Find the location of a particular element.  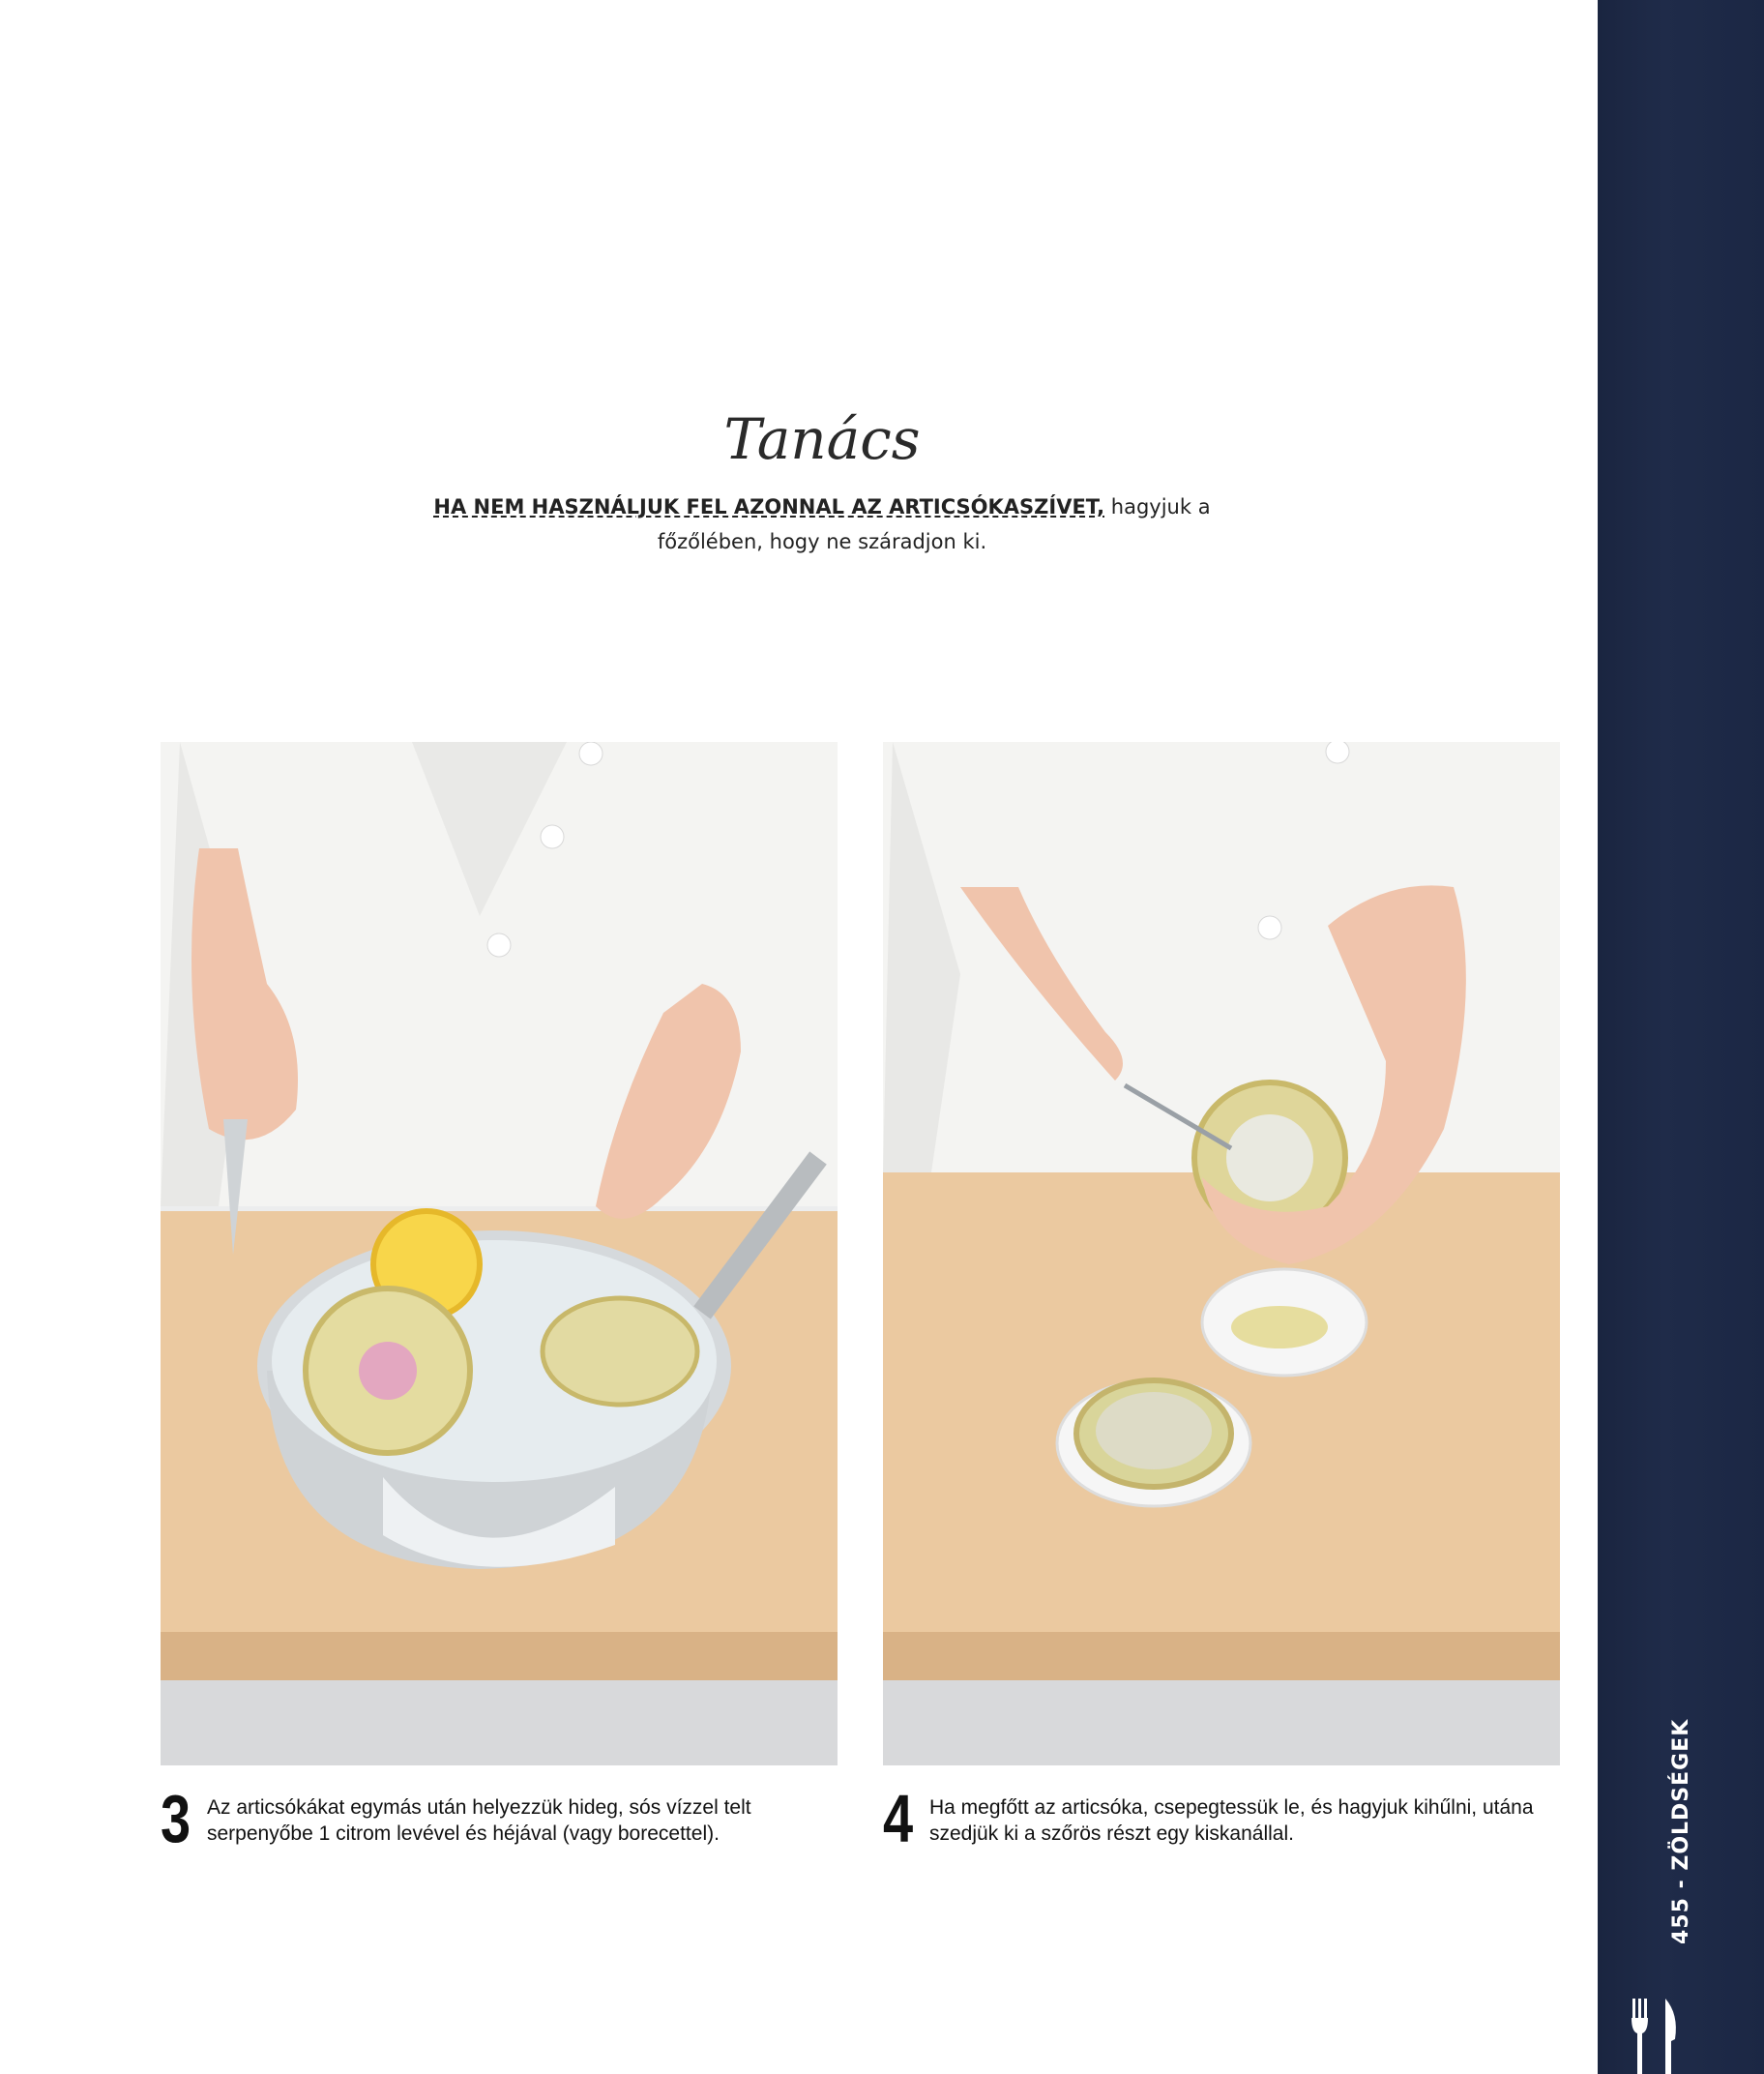

step-number: 3 is located at coordinates (176, 1818).